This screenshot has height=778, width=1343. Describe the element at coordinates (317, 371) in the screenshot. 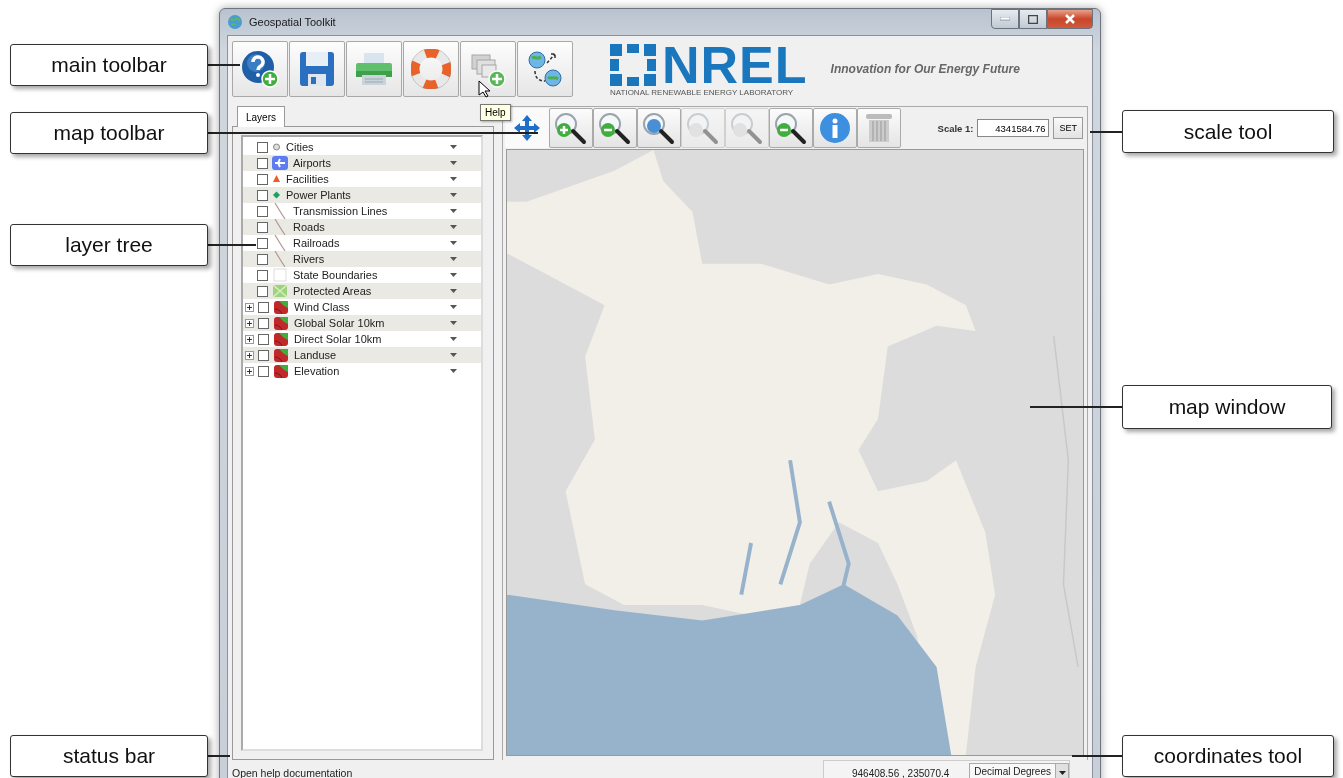

I see `layer-name: Elevation` at that location.